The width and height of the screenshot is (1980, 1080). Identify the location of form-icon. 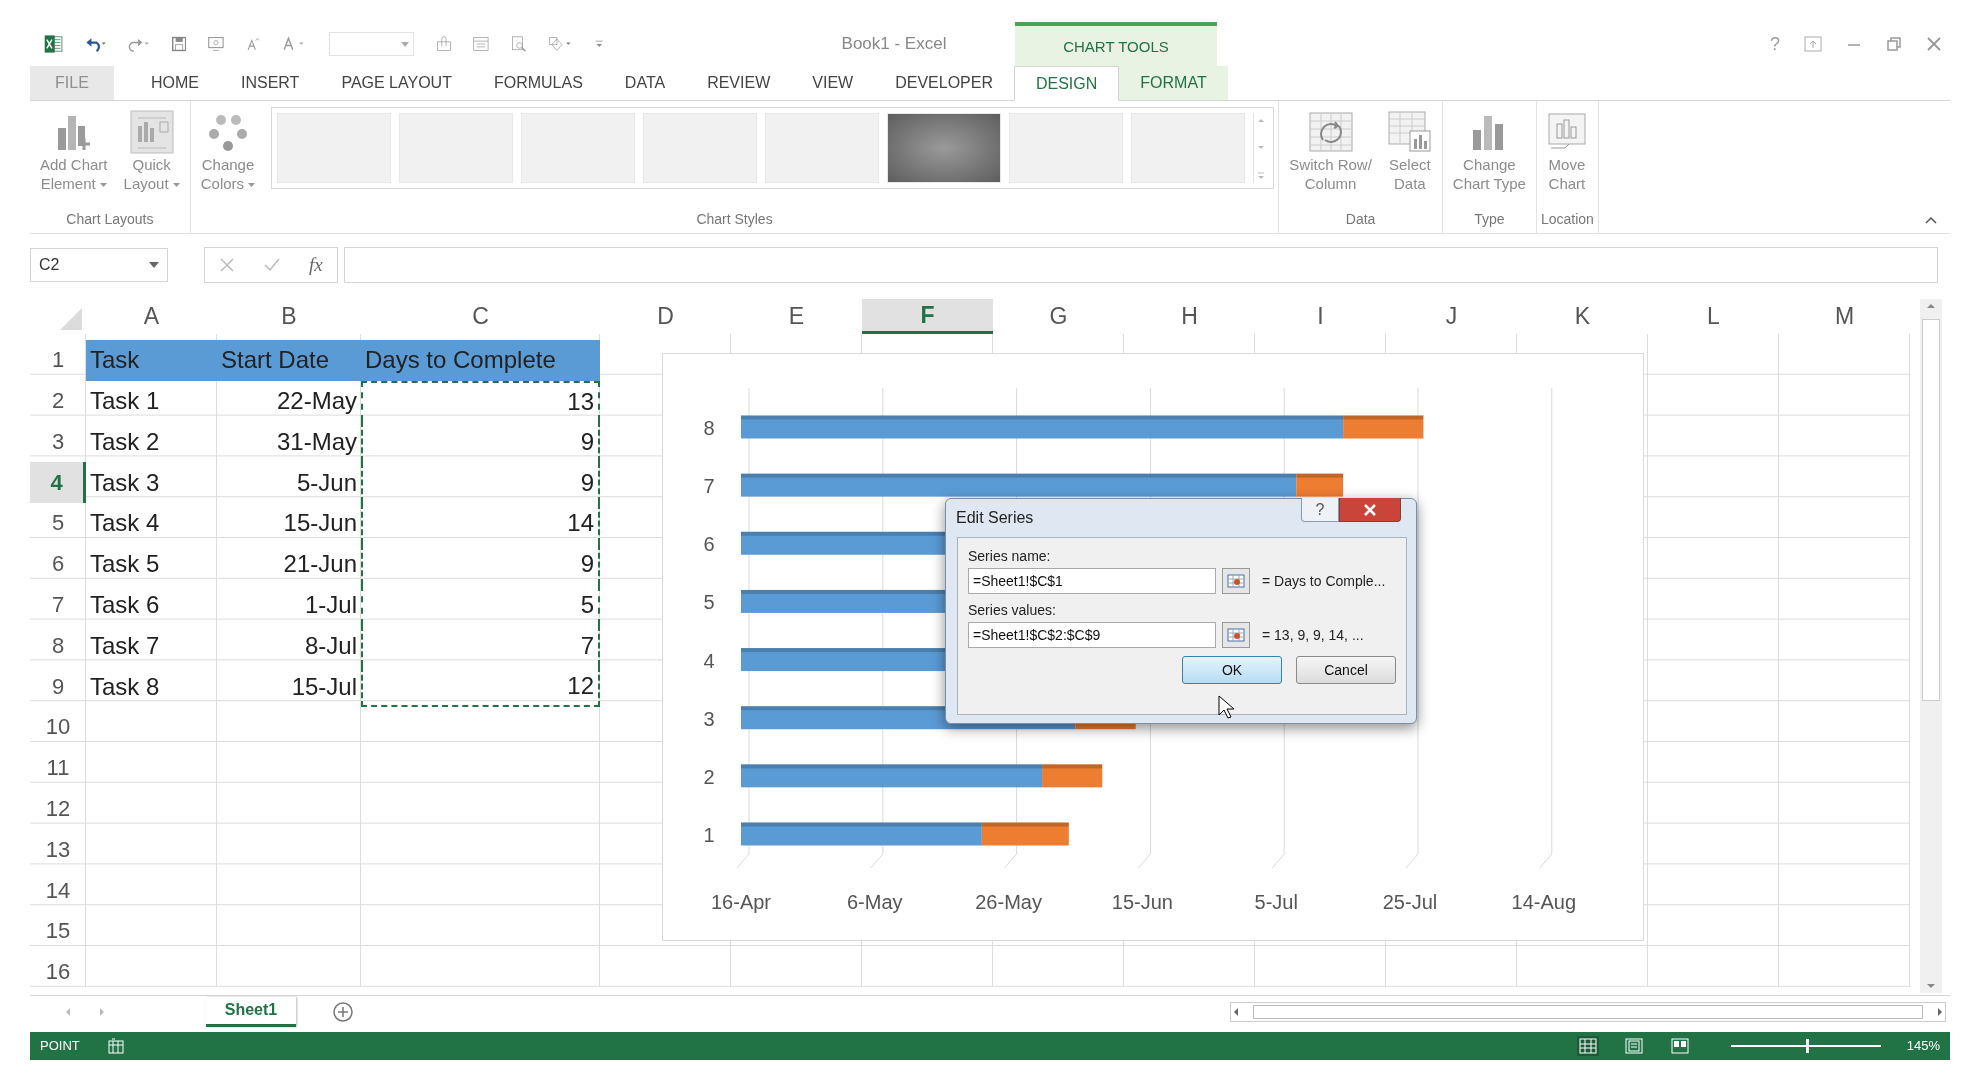
(481, 44).